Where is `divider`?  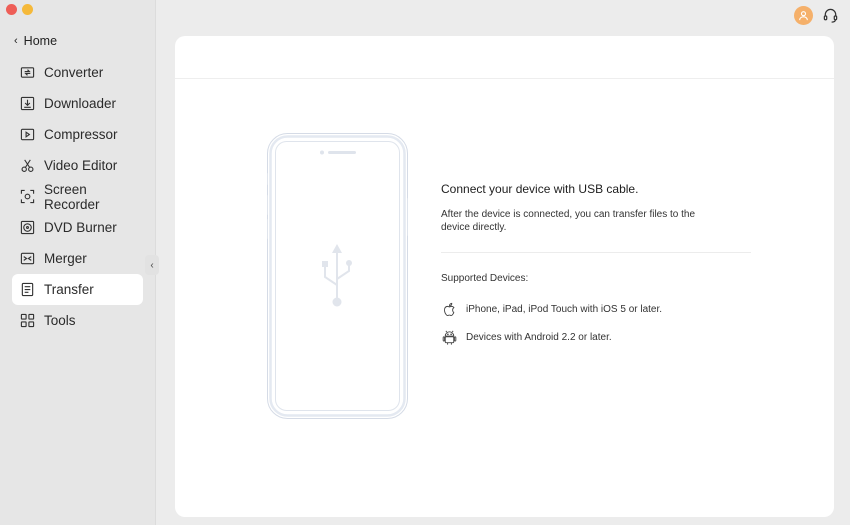
divider is located at coordinates (596, 252).